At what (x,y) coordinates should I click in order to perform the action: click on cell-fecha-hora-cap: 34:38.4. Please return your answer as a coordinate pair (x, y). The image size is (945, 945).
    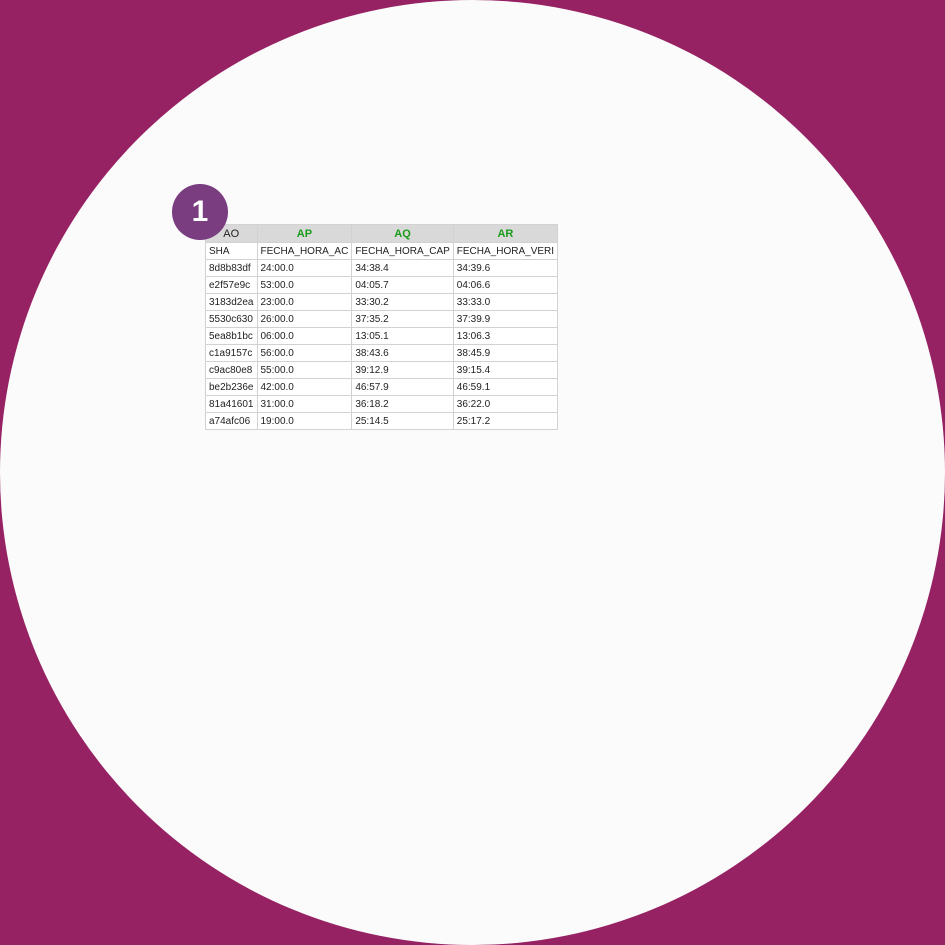
    Looking at the image, I should click on (402, 268).